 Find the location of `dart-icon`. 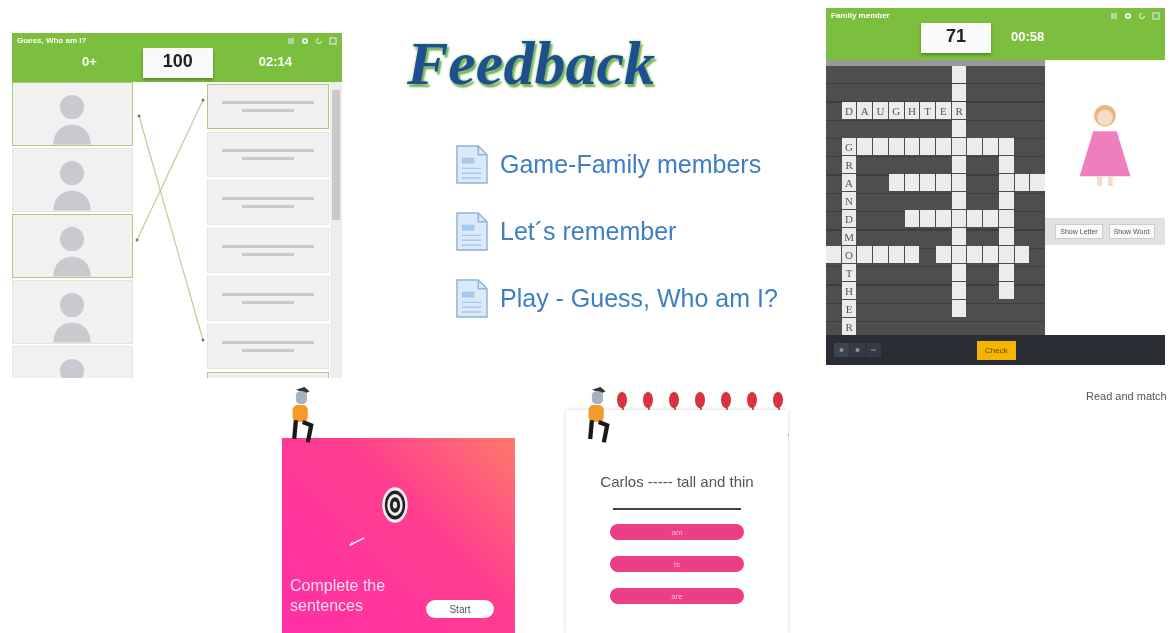

dart-icon is located at coordinates (357, 541).